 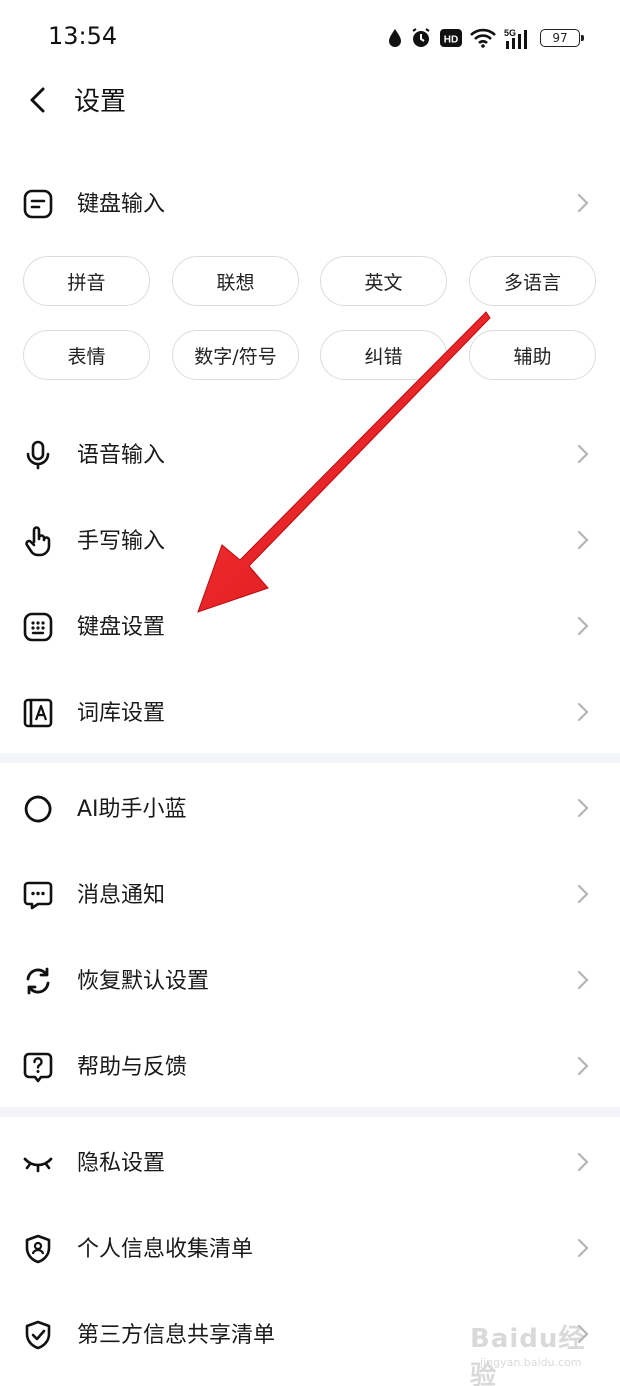 I want to click on settings-row-message-notification: 消息通知, so click(x=310, y=893).